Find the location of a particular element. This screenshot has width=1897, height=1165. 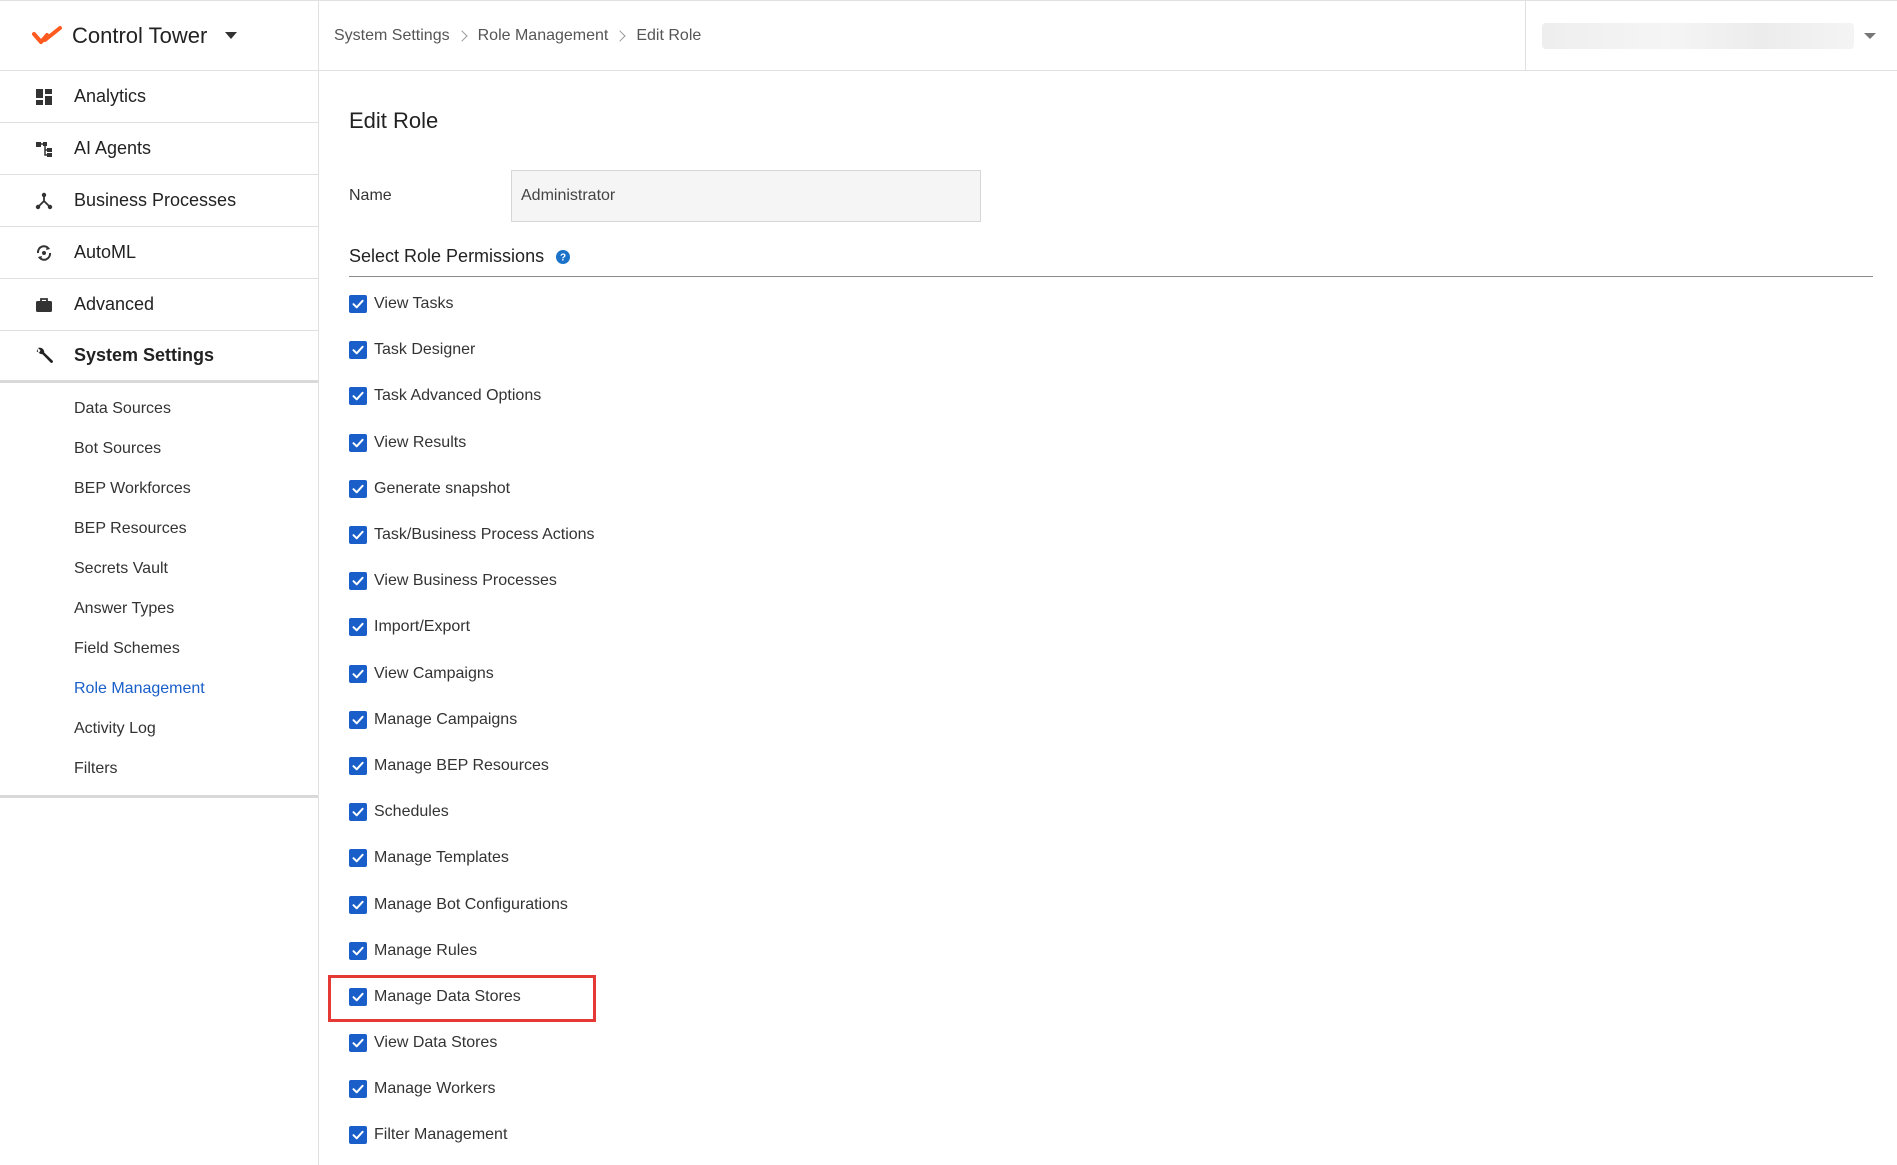

app-name: Control Tower is located at coordinates (140, 35).